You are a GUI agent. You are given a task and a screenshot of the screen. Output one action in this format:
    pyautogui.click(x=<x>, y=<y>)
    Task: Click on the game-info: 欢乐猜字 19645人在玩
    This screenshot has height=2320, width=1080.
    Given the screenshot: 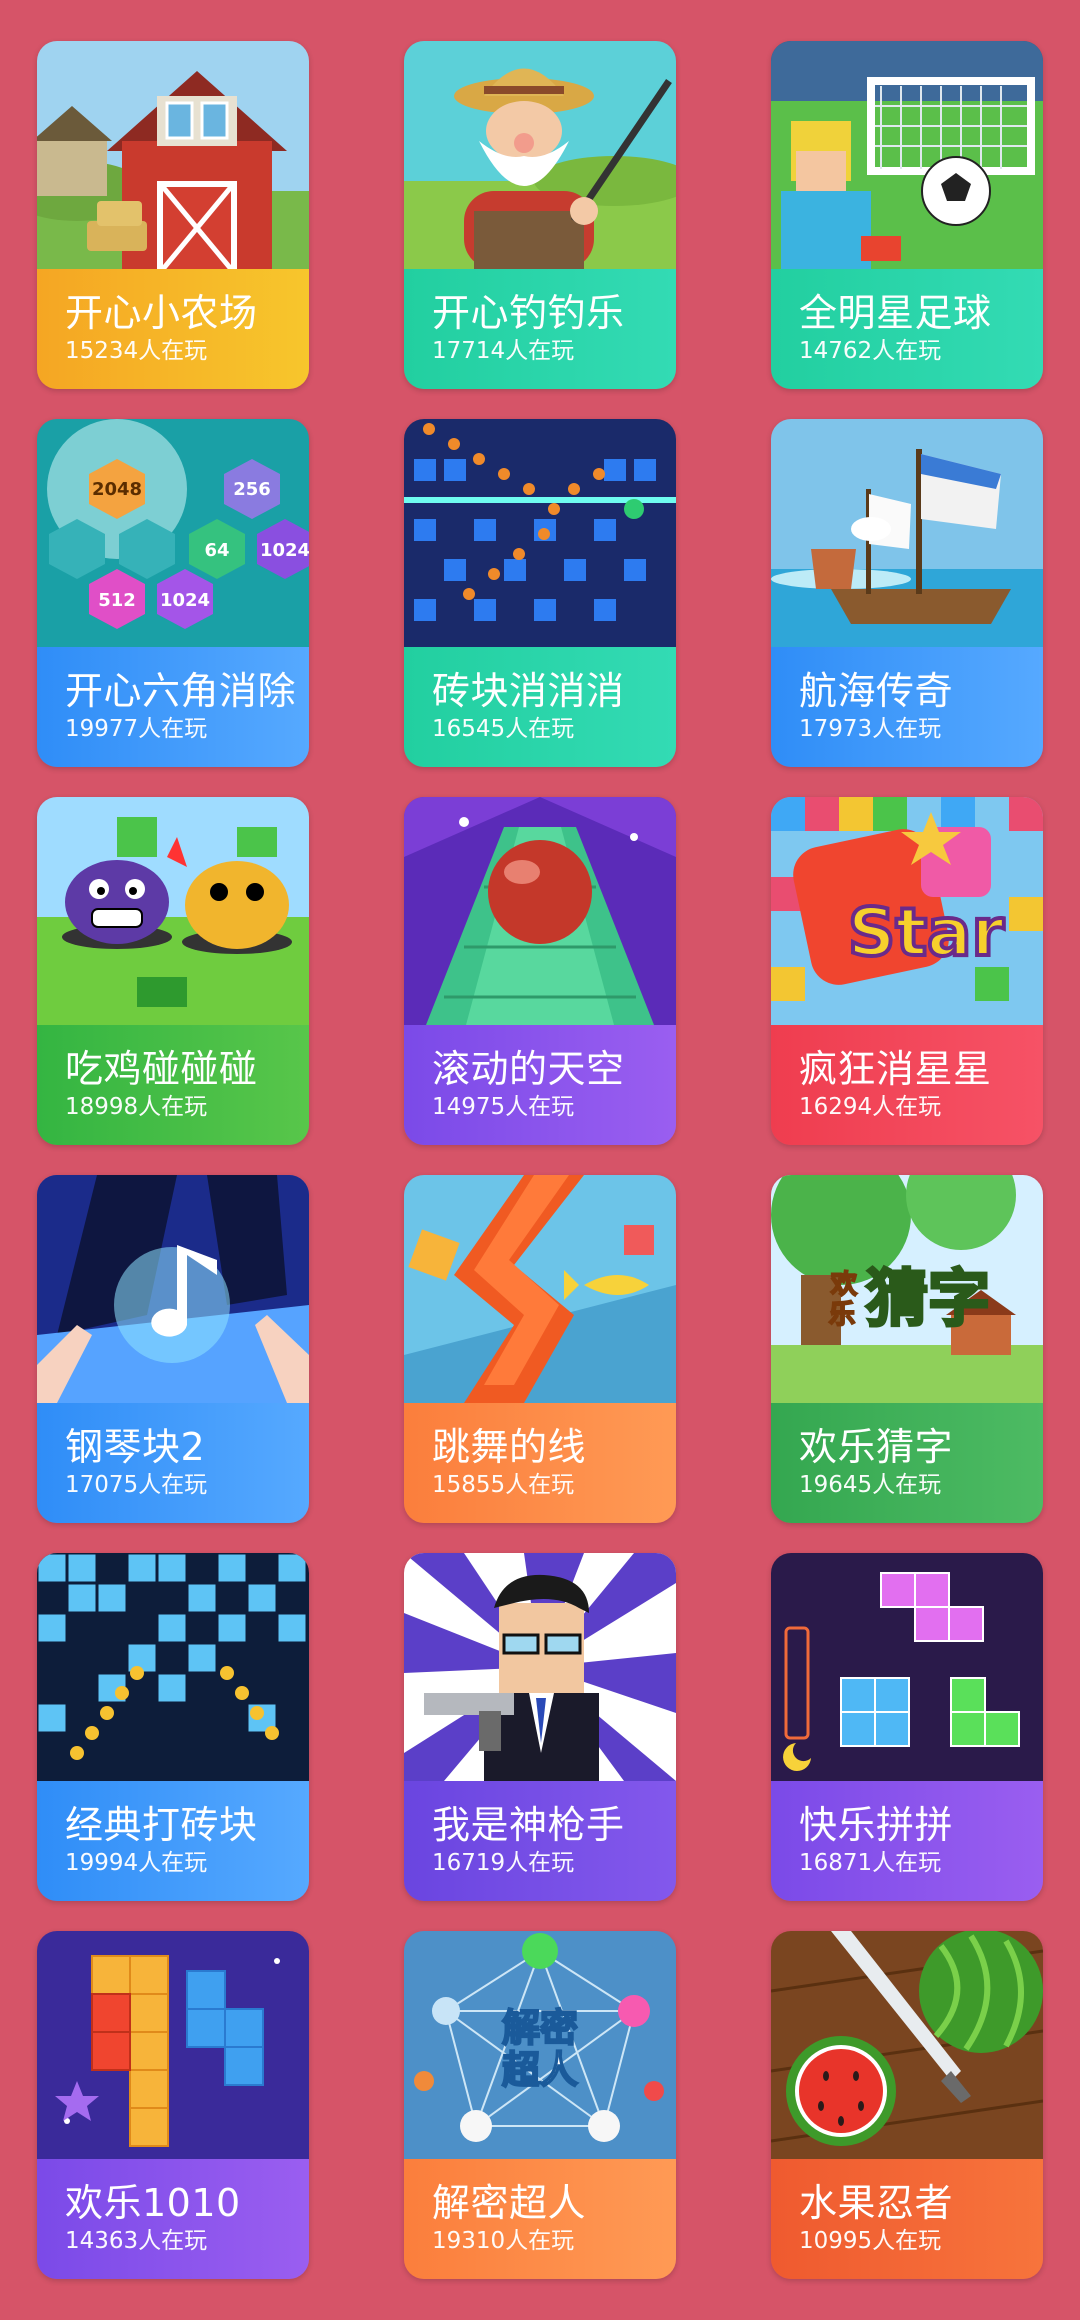 What is the action you would take?
    pyautogui.click(x=907, y=1463)
    